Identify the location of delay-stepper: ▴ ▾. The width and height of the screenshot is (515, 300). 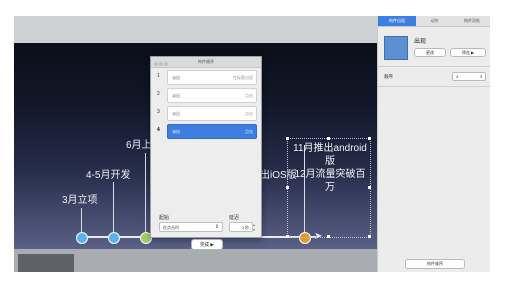
(255, 227).